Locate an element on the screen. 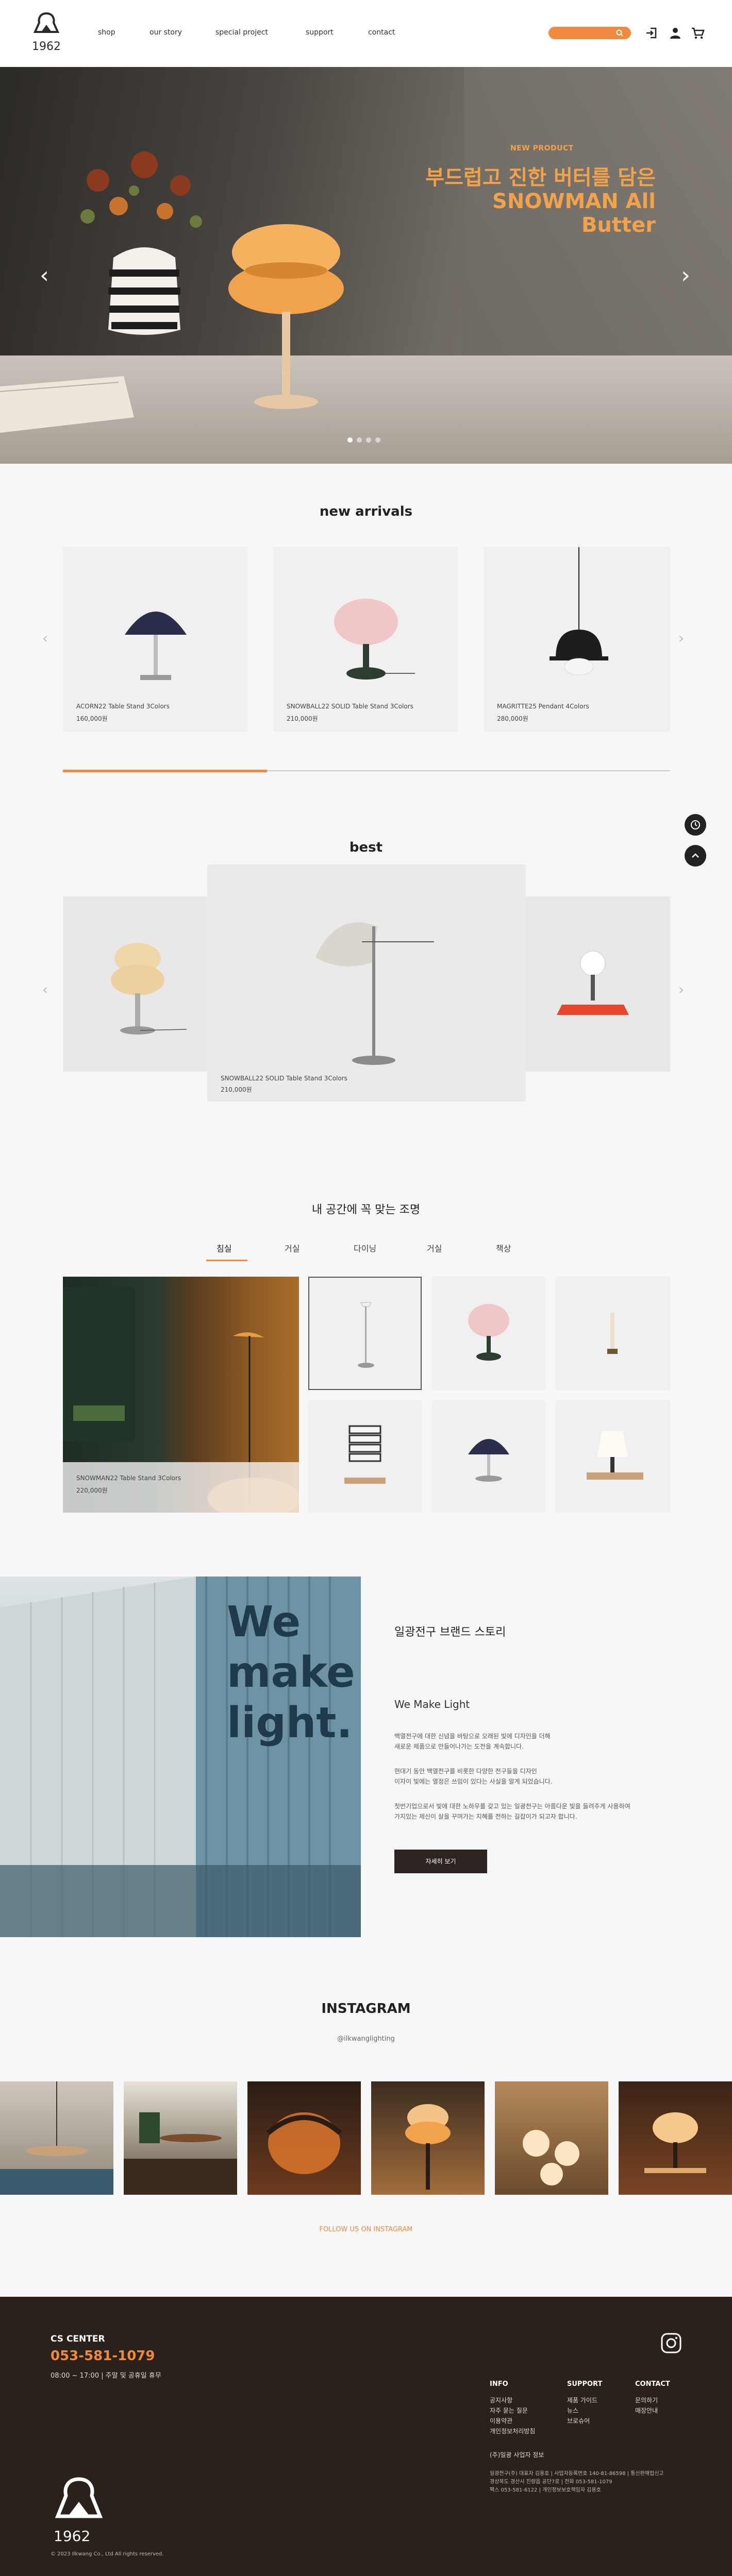 Image resolution: width=732 pixels, height=2576 pixels. company-info-line: 경상북도 경산시 진량읍 공단7로 | 전화 053-581-1079 is located at coordinates (551, 2482).